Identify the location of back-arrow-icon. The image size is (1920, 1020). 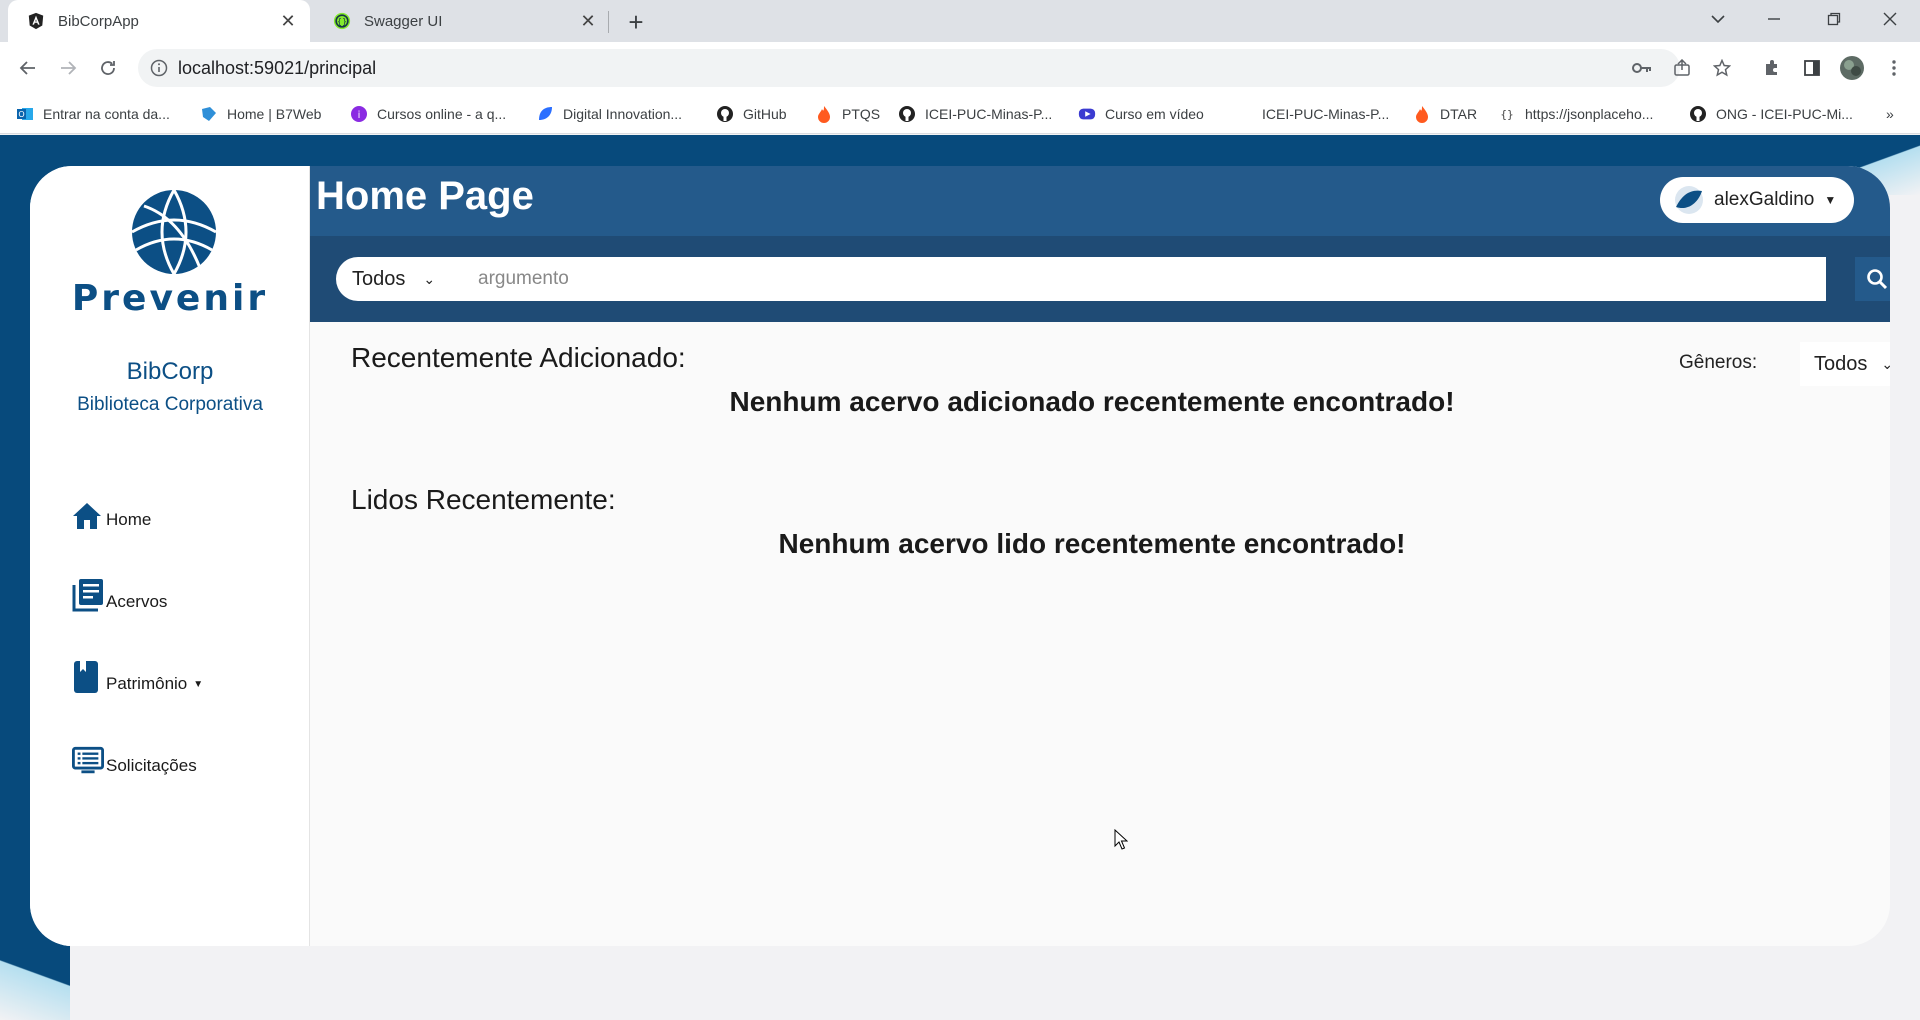
(28, 68).